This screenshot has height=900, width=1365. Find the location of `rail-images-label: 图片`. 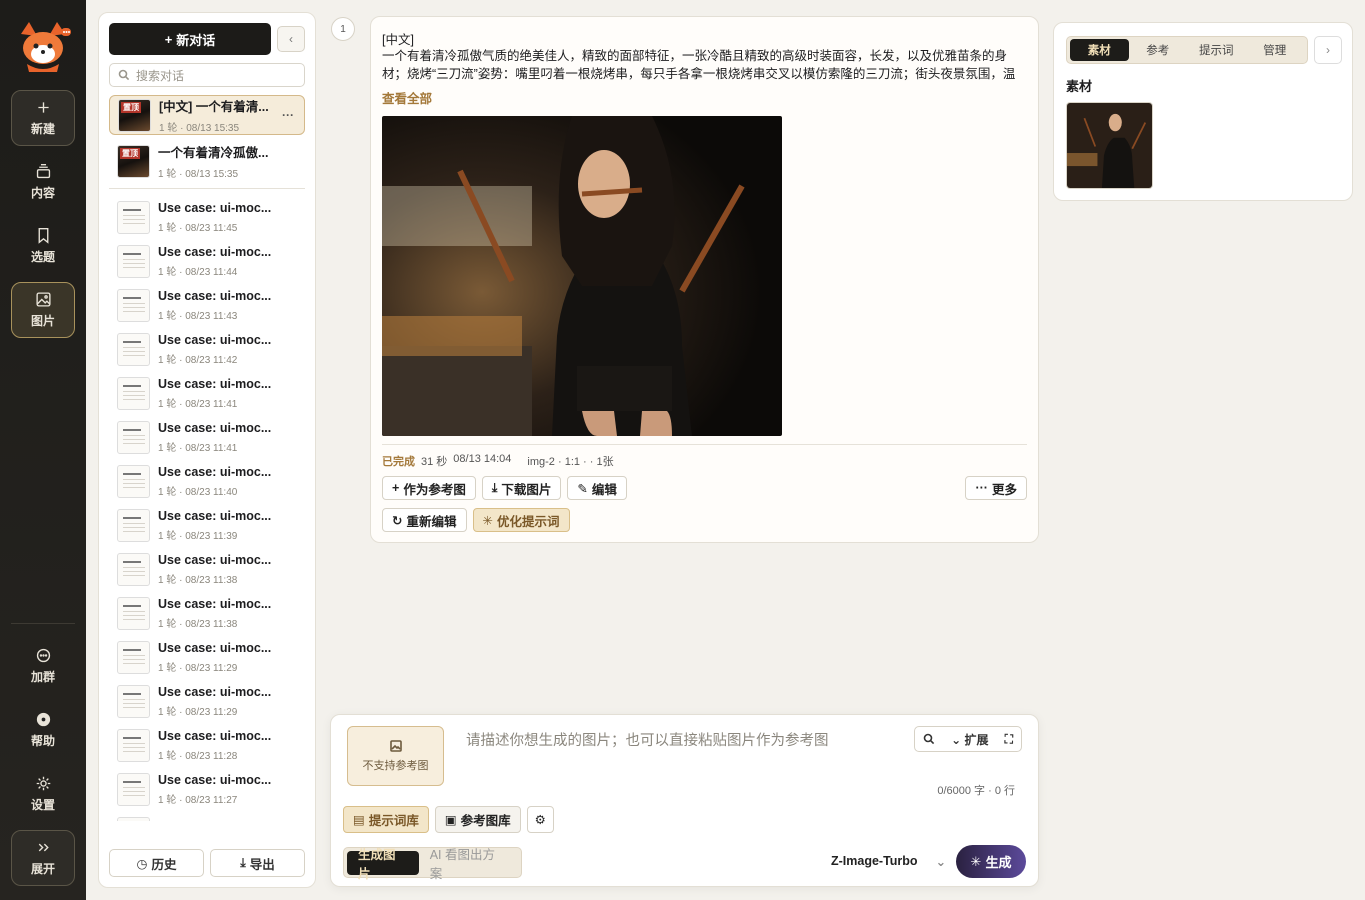

rail-images-label: 图片 is located at coordinates (42, 321).